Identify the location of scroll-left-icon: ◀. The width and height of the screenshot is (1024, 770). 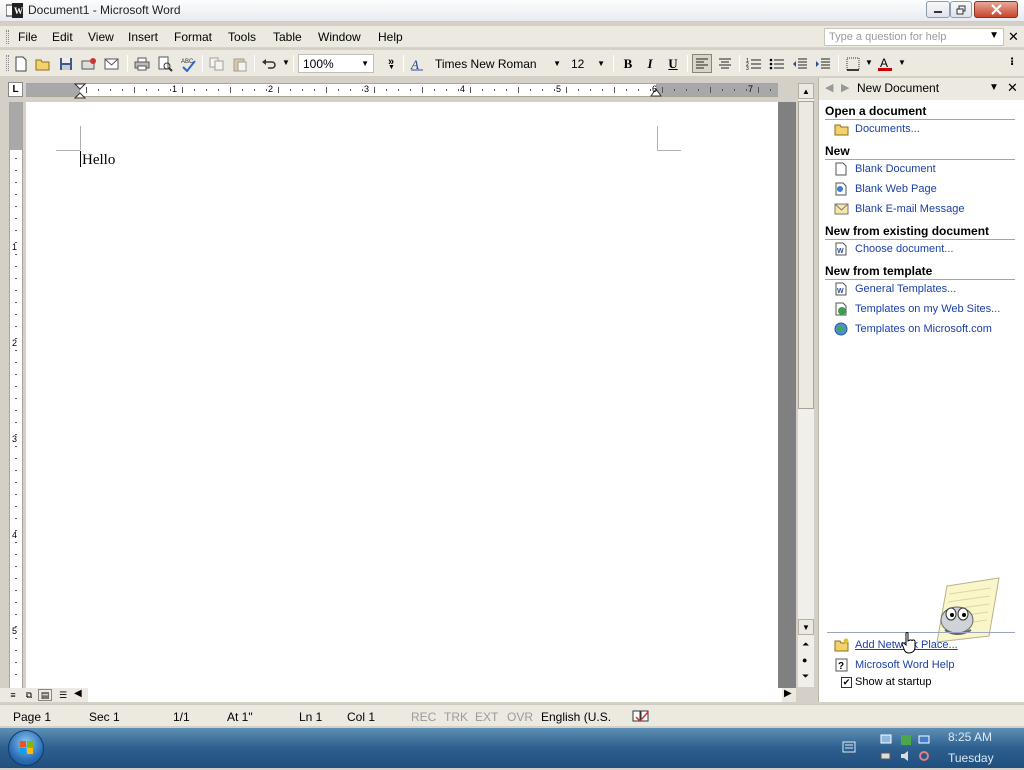
(78, 693).